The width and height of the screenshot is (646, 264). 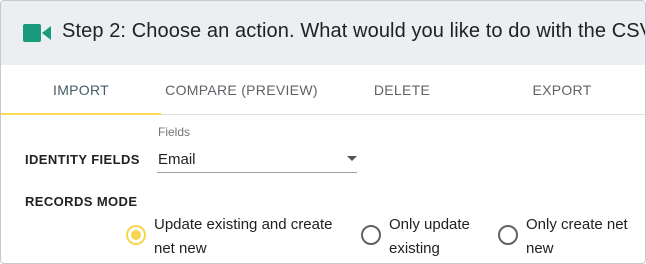 I want to click on tab-export: EXPORT, so click(x=562, y=89).